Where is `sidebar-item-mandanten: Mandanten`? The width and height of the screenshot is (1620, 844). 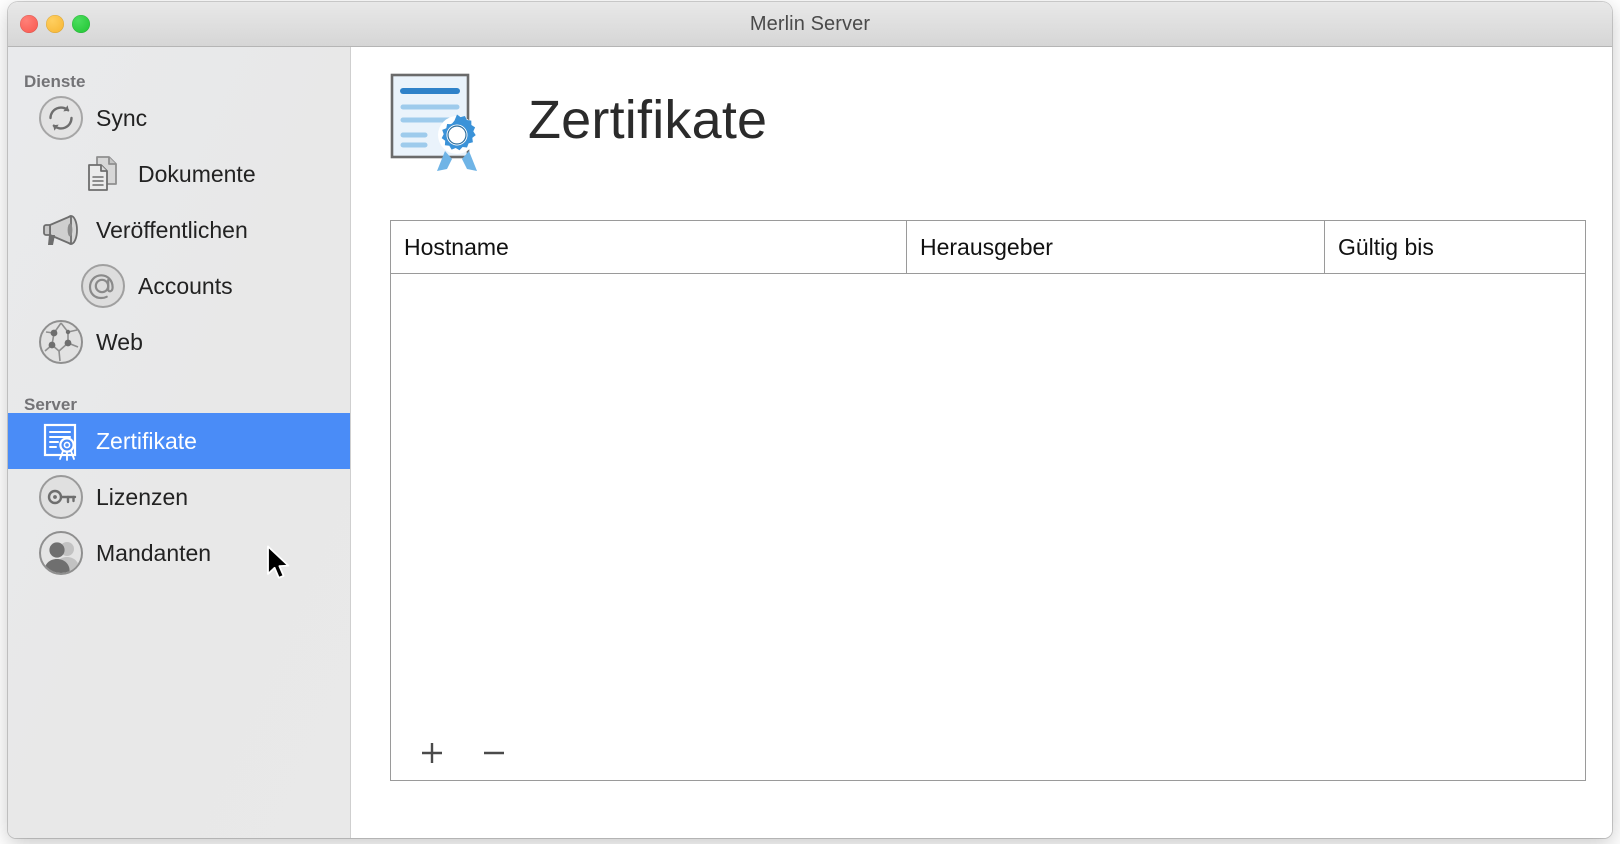
sidebar-item-mandanten: Mandanten is located at coordinates (179, 553).